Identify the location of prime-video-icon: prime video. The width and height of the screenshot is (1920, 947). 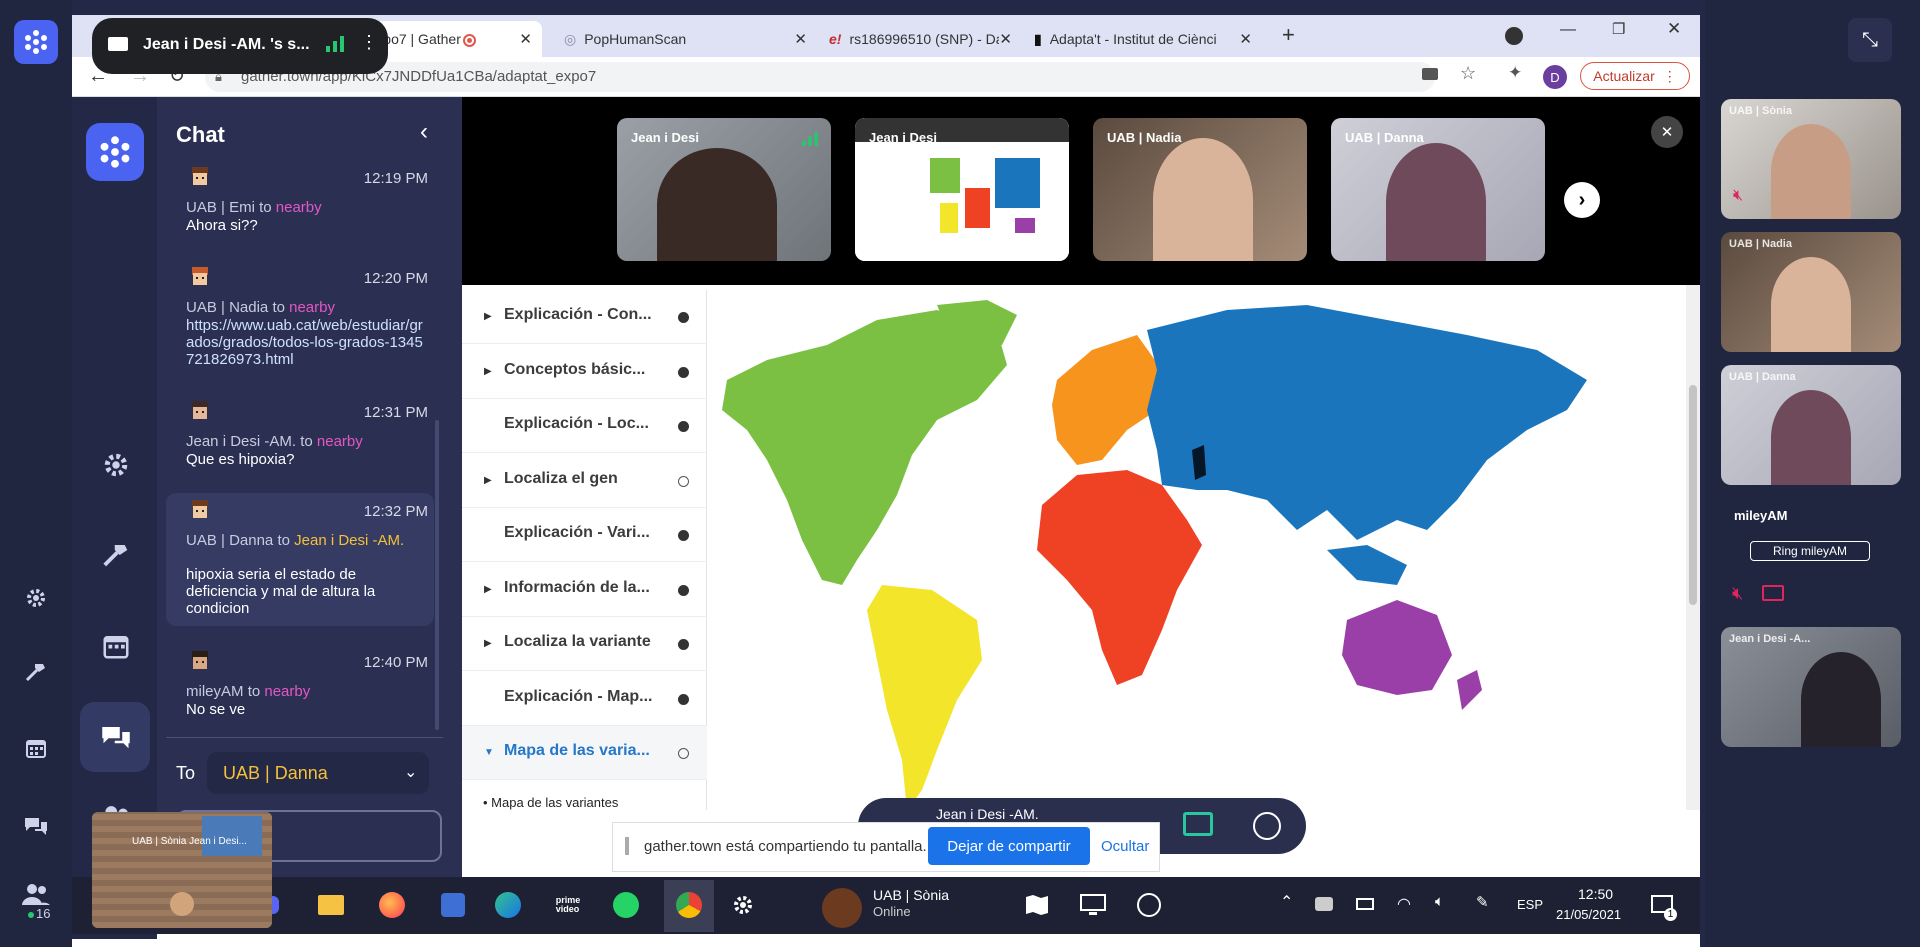
(568, 905).